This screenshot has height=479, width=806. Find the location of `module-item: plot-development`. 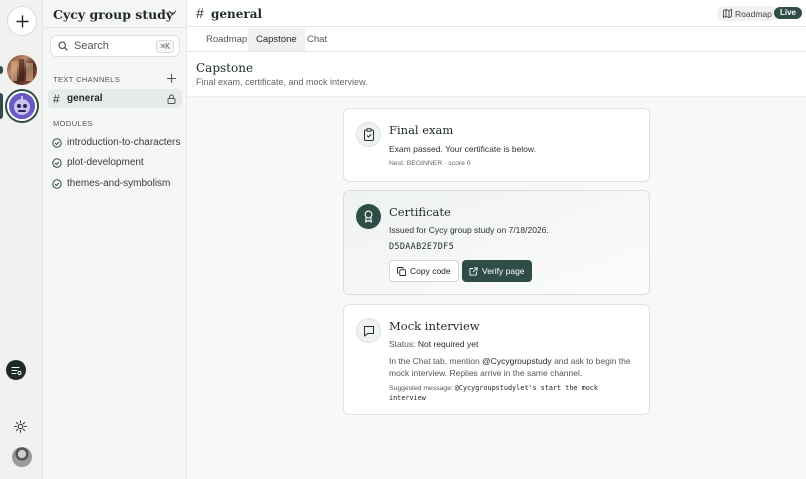

module-item: plot-development is located at coordinates (98, 162).